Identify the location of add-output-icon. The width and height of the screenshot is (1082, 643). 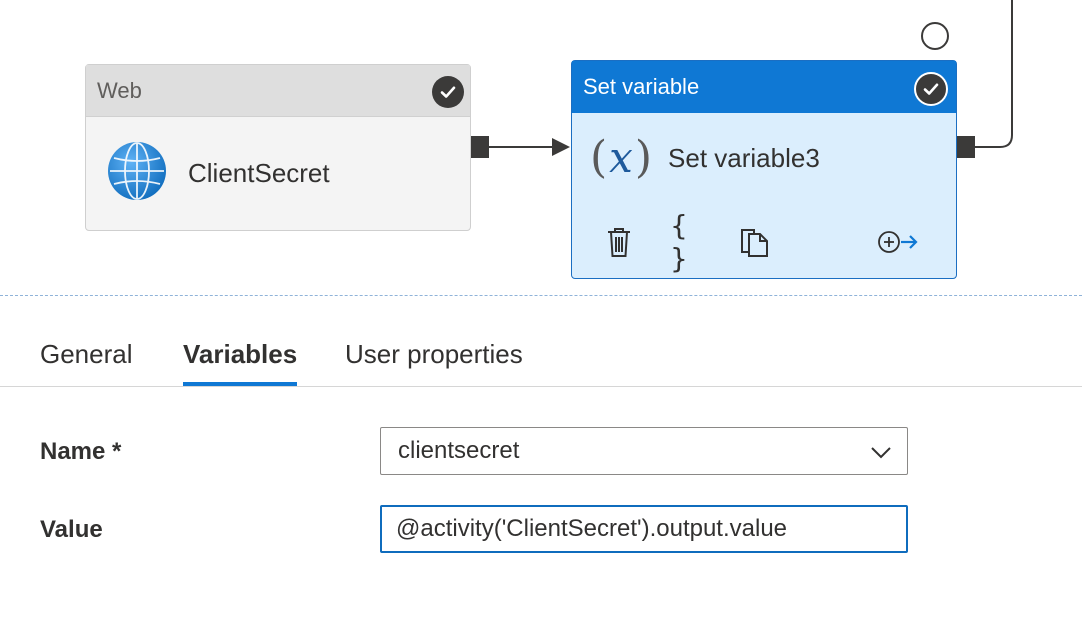
(898, 242).